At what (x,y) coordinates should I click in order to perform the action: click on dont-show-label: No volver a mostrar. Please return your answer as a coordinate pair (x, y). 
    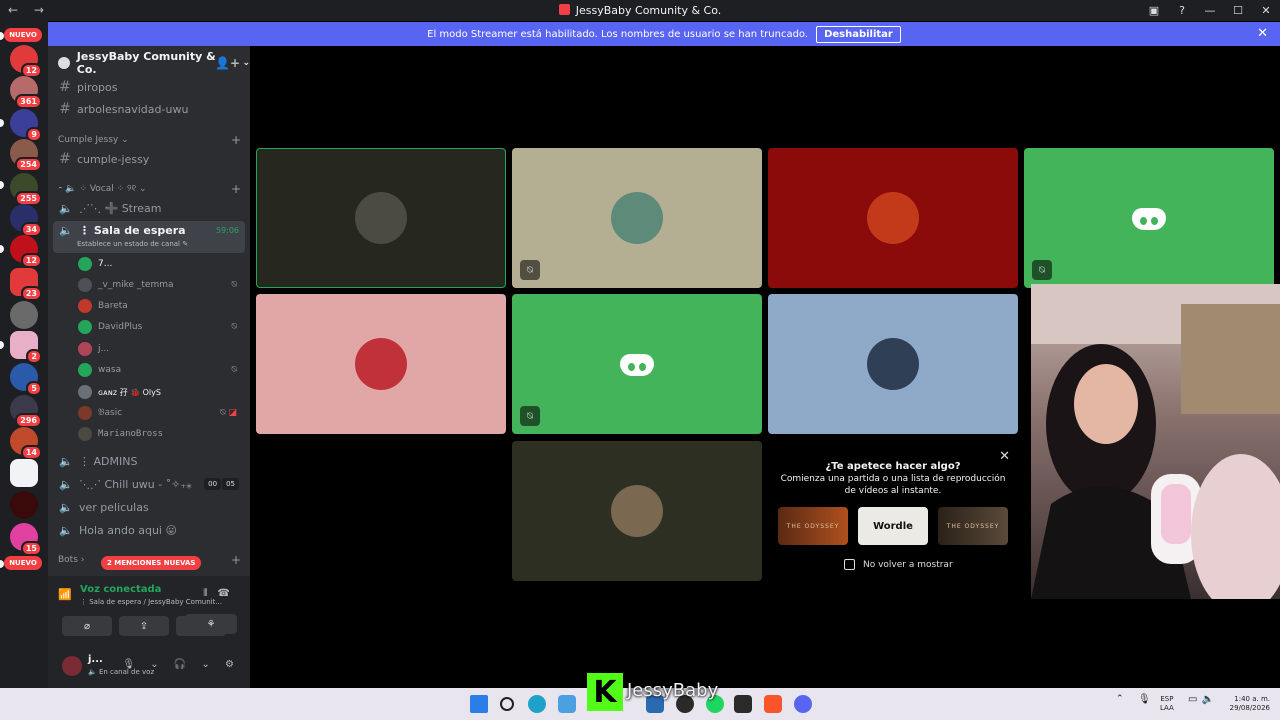
    Looking at the image, I should click on (908, 564).